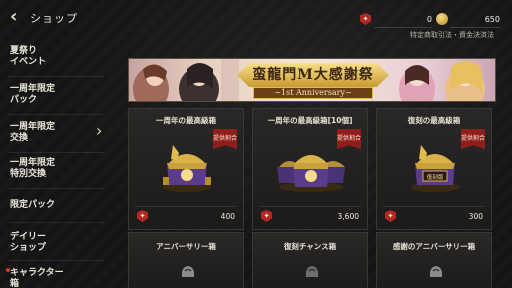 This screenshot has height=288, width=512. I want to click on product-card: 一周年の最高級箱 提供割合 ✦ 400, so click(186, 169).